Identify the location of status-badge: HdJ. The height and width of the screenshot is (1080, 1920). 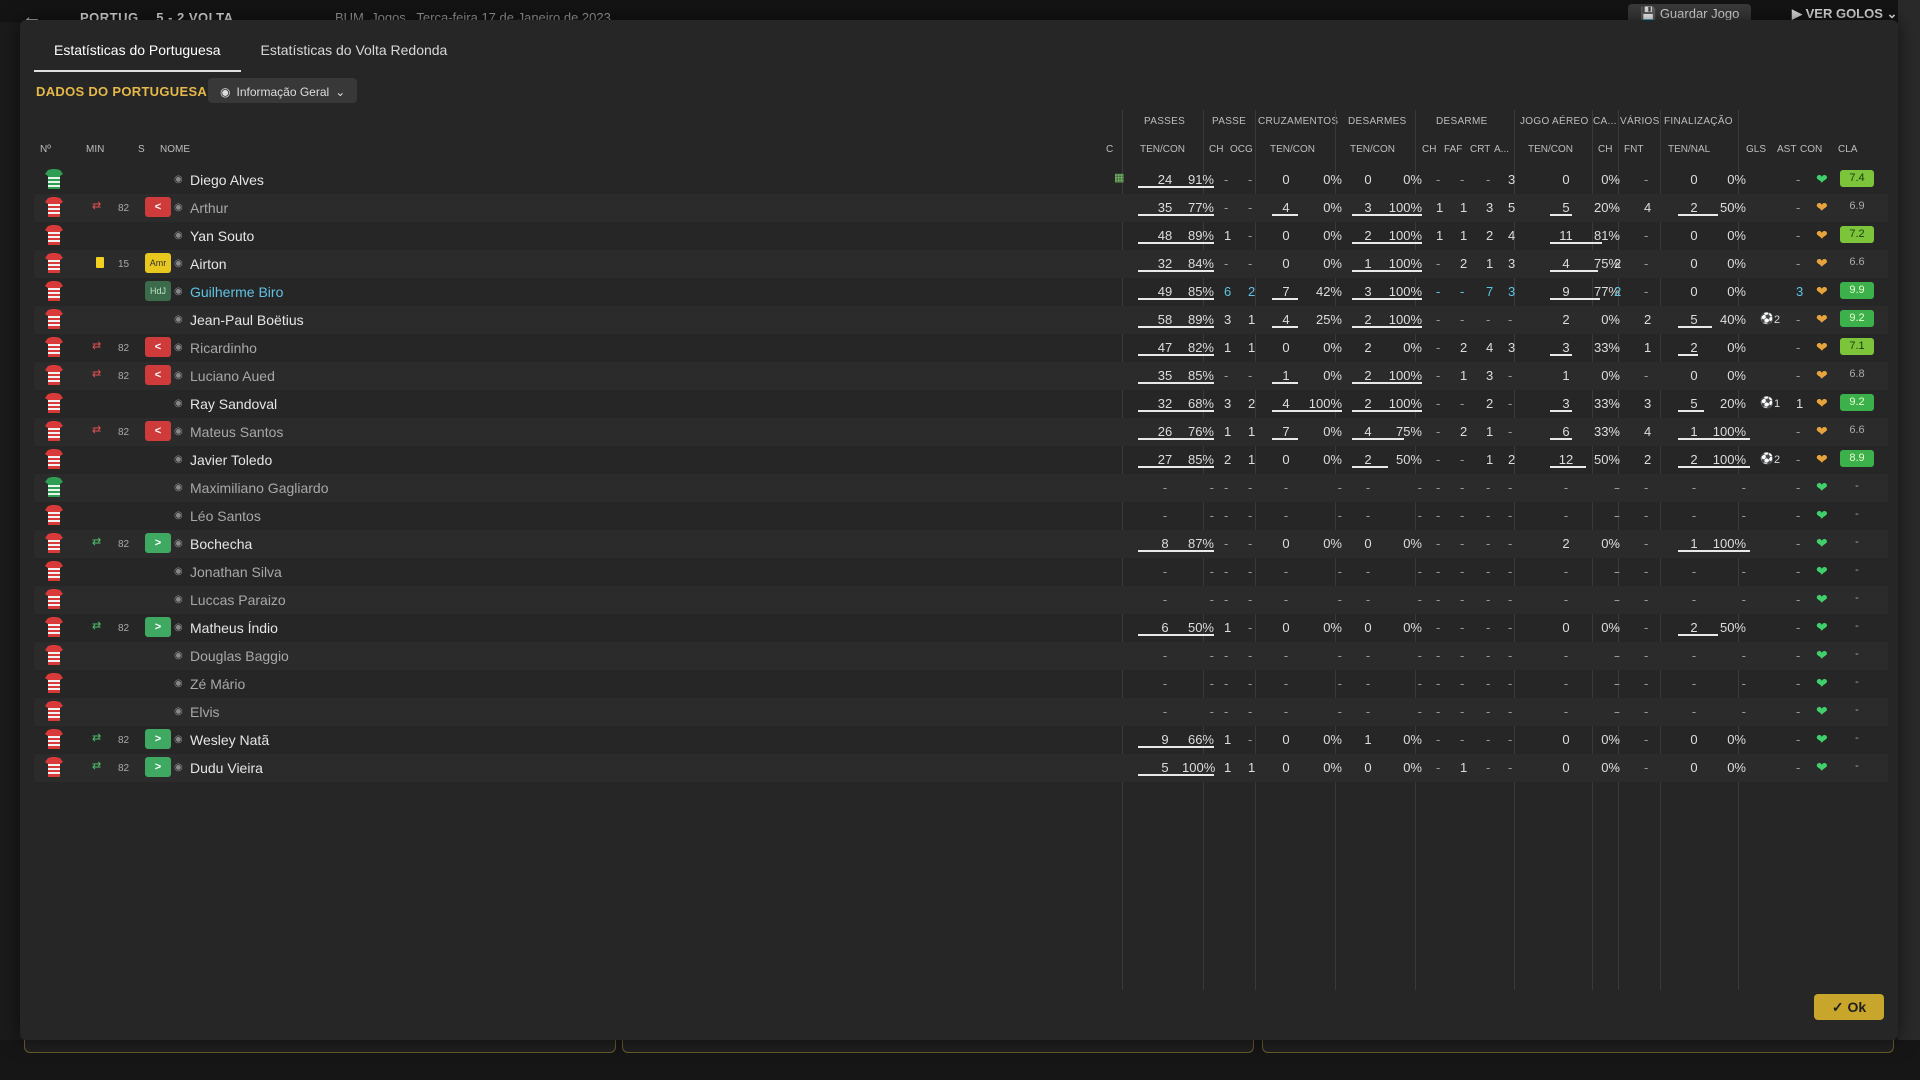
(158, 291).